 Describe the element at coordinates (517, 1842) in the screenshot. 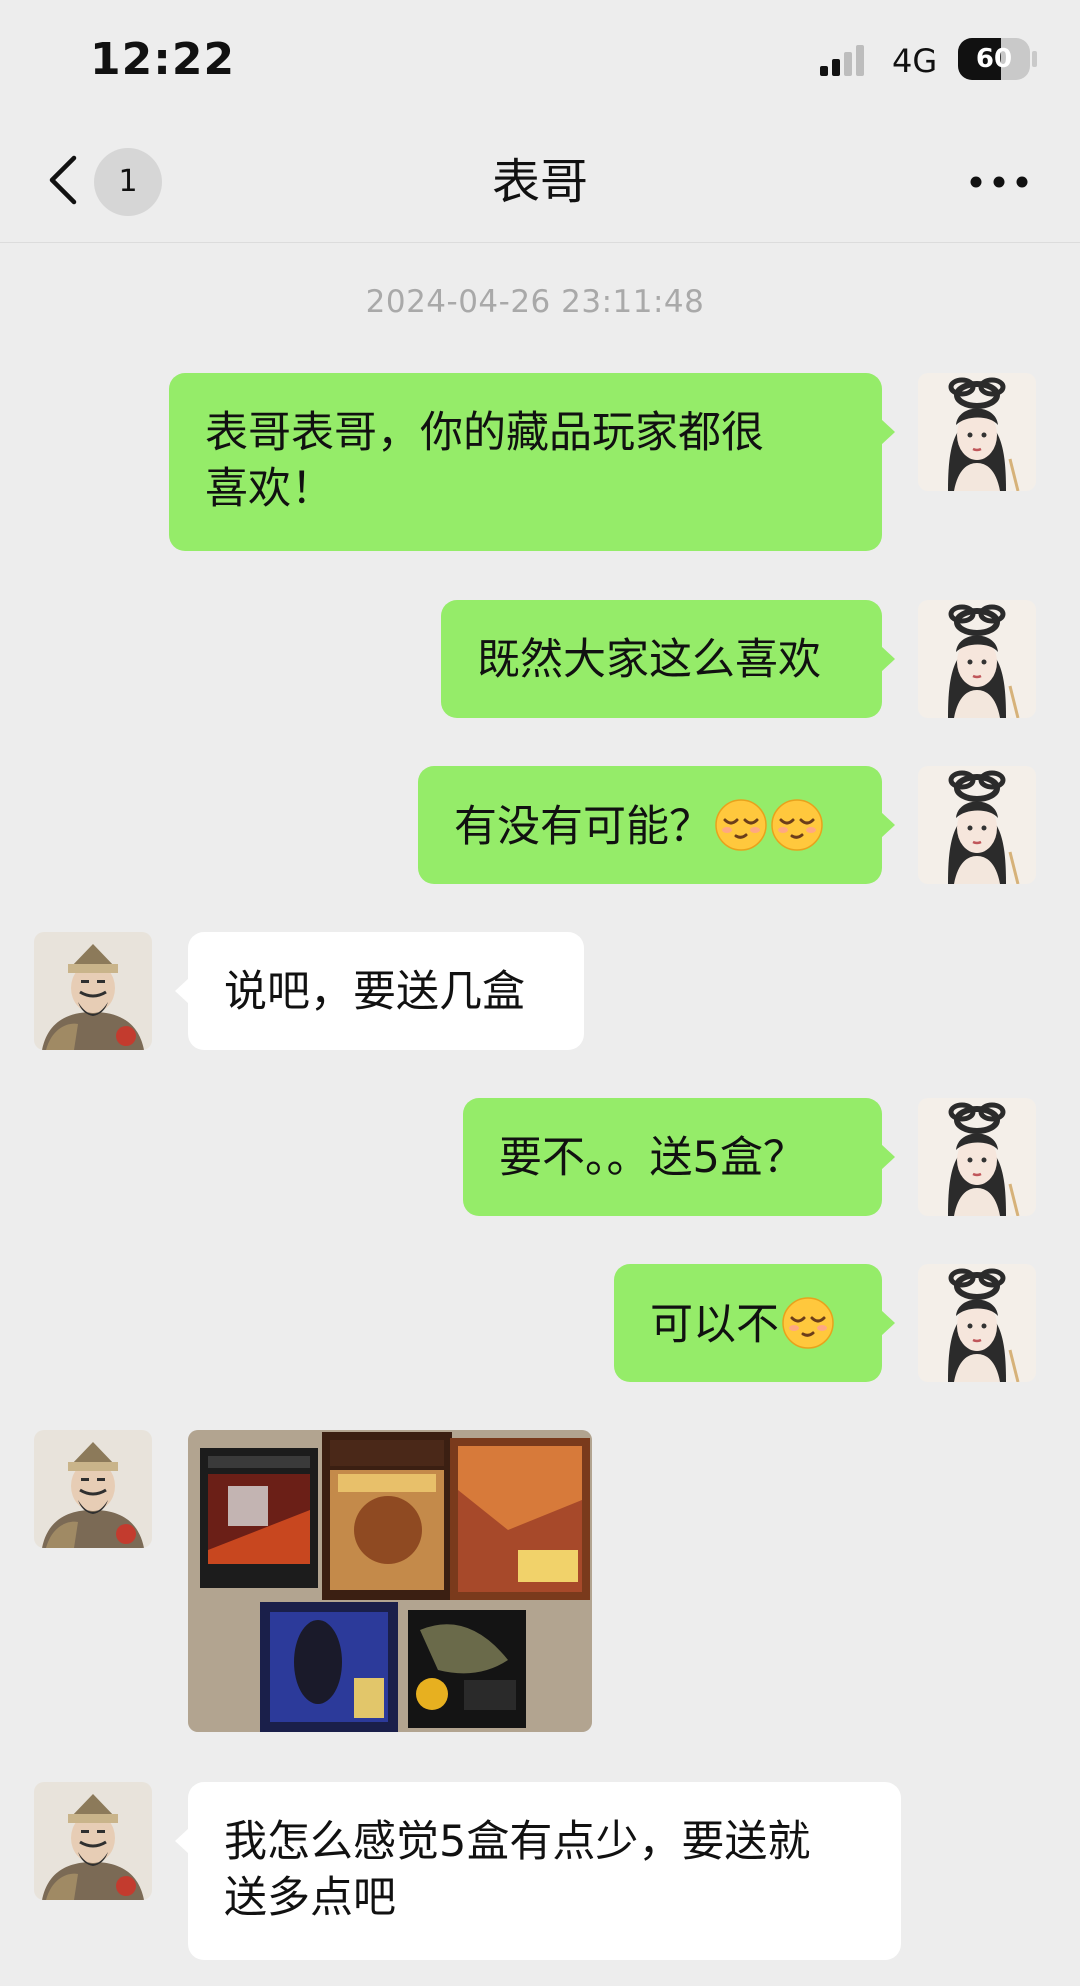

I see `message-text: 我怎么感觉5盒有点少，要送就` at that location.